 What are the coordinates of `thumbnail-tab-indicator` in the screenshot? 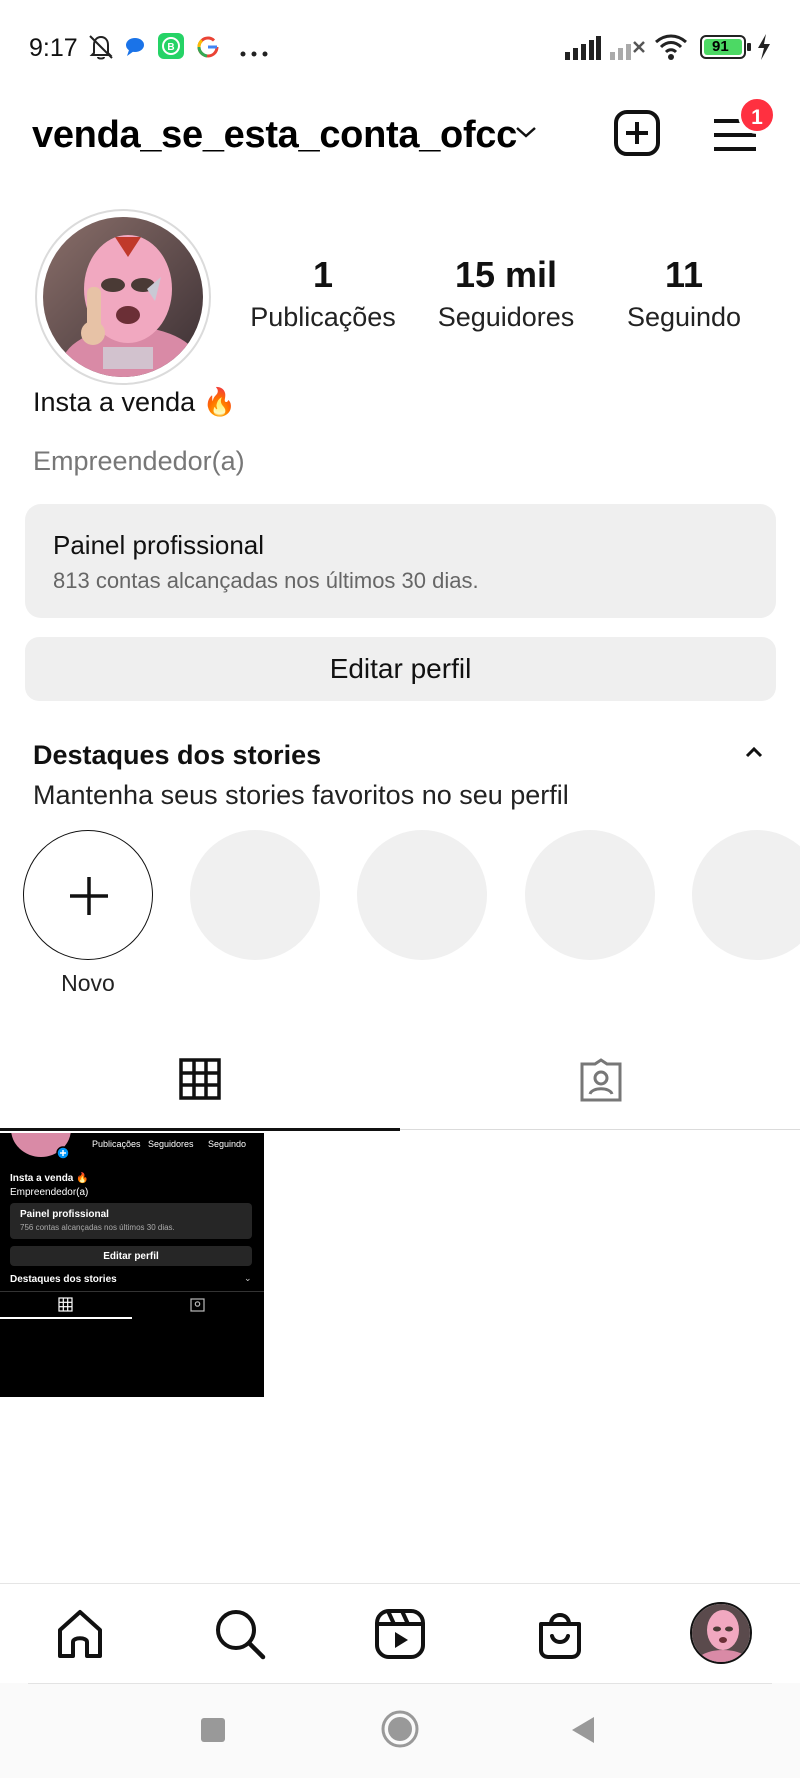 It's located at (66, 1318).